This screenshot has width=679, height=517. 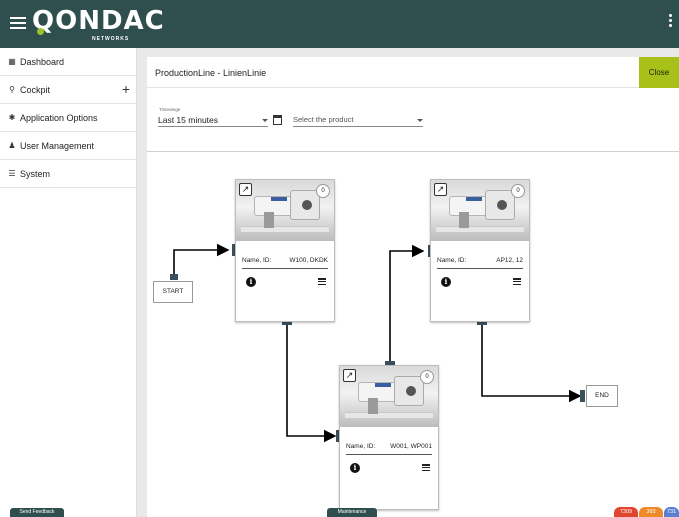 What do you see at coordinates (12, 173) in the screenshot?
I see `list-icon: ☰` at bounding box center [12, 173].